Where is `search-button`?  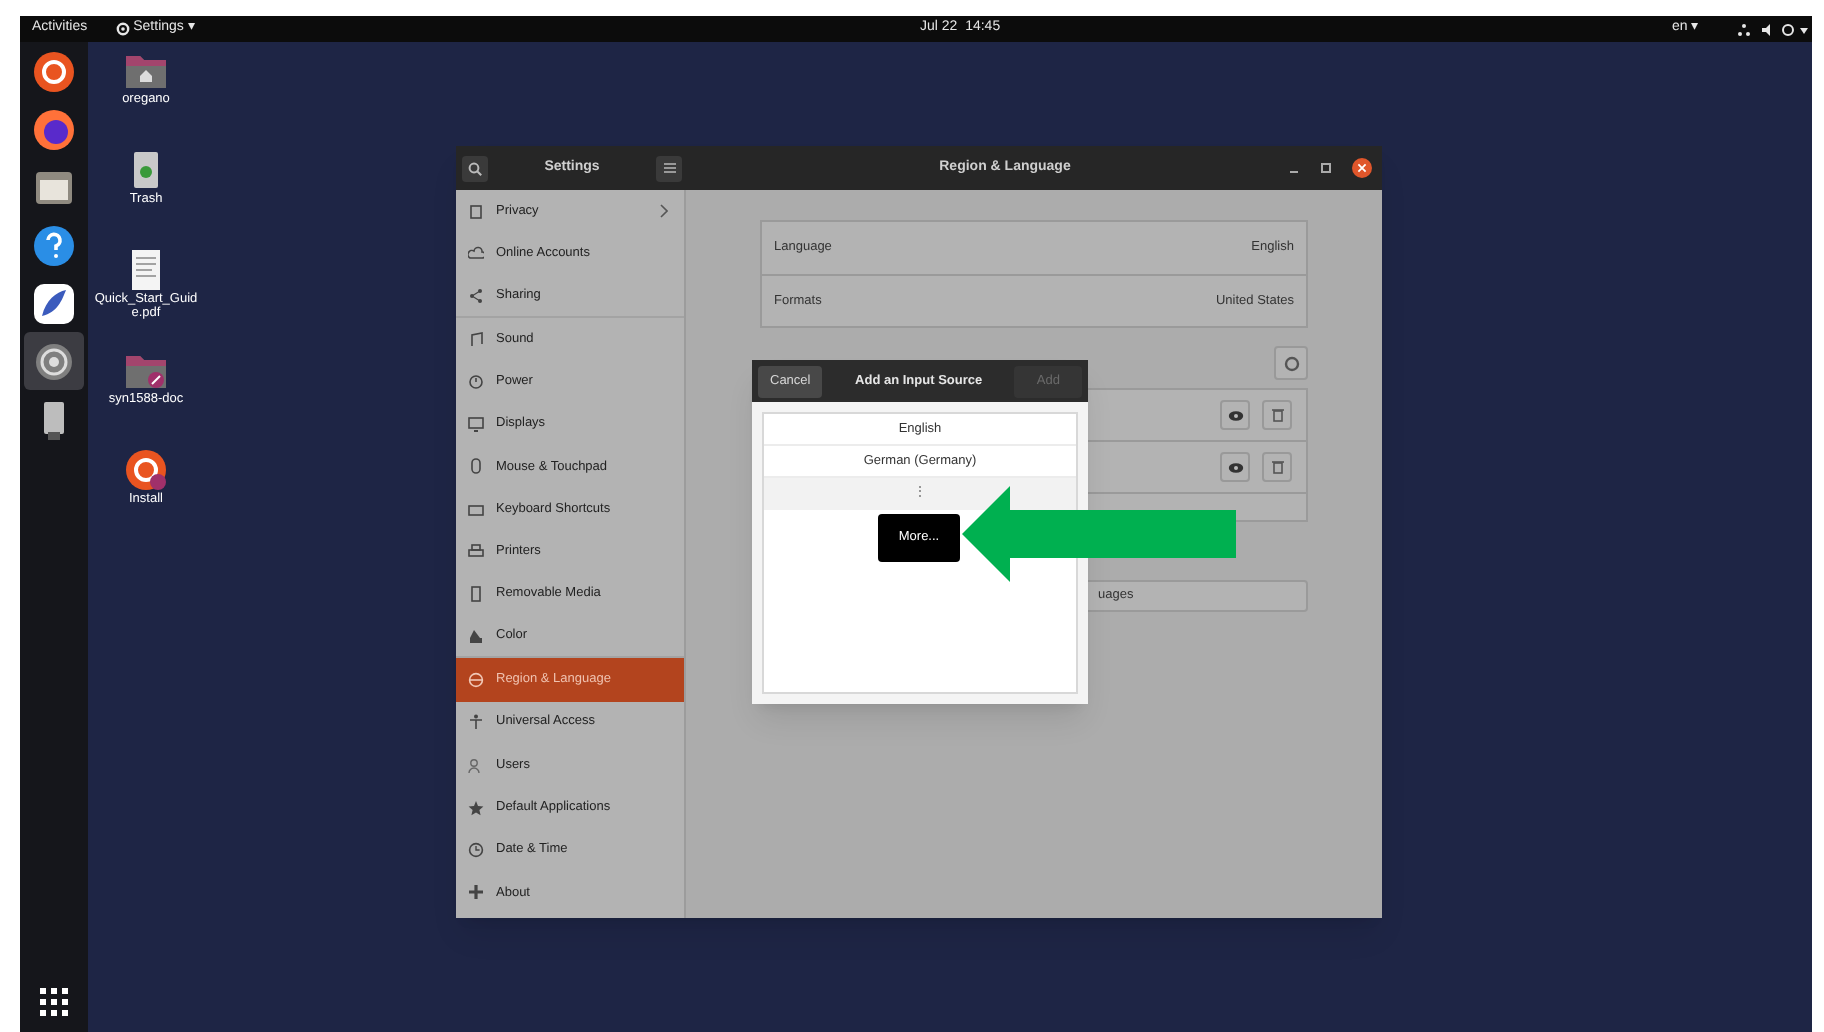
search-button is located at coordinates (475, 168).